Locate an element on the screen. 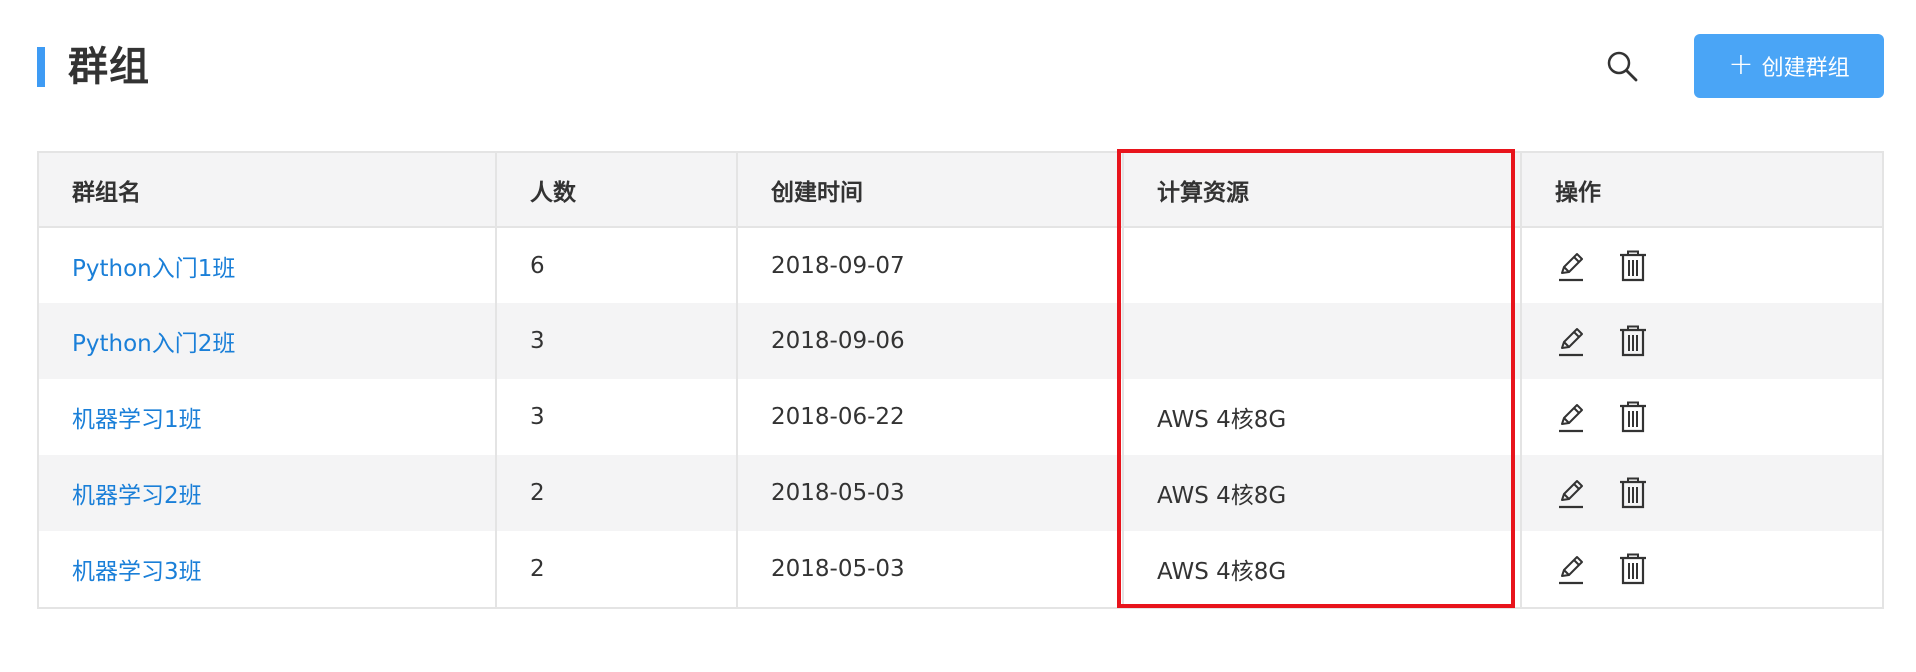  column-header-created: 创建时间 is located at coordinates (930, 190).